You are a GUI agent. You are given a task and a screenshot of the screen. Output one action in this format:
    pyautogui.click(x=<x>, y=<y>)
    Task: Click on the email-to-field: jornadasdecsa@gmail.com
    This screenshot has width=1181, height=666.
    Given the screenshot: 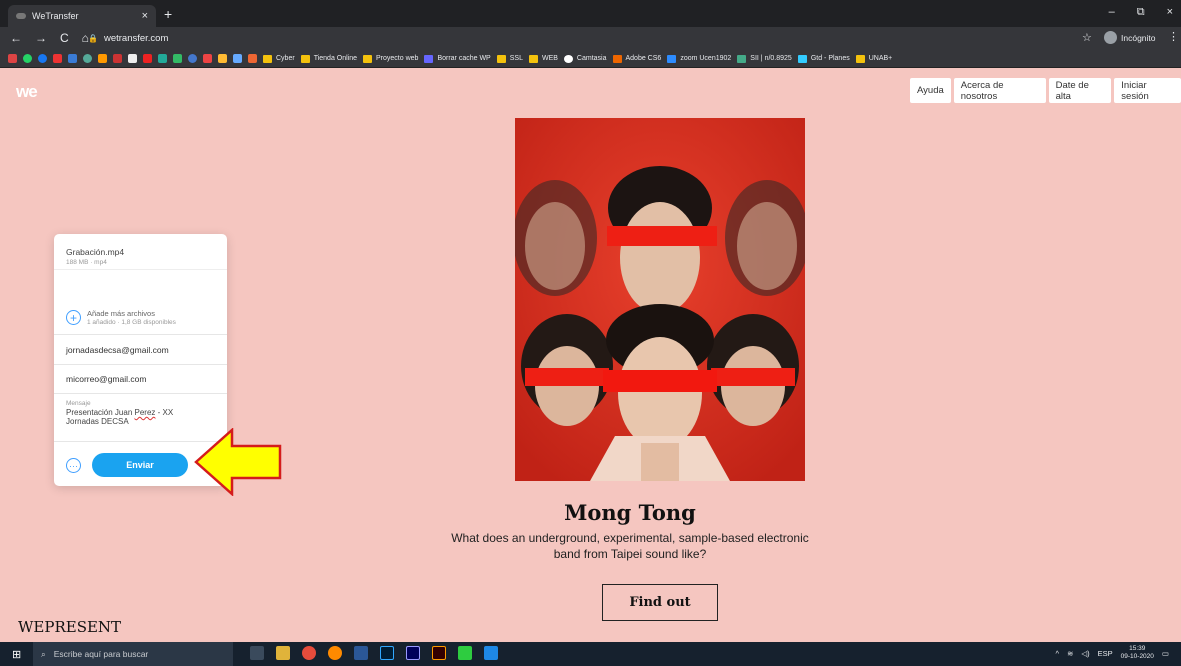 What is the action you would take?
    pyautogui.click(x=140, y=349)
    